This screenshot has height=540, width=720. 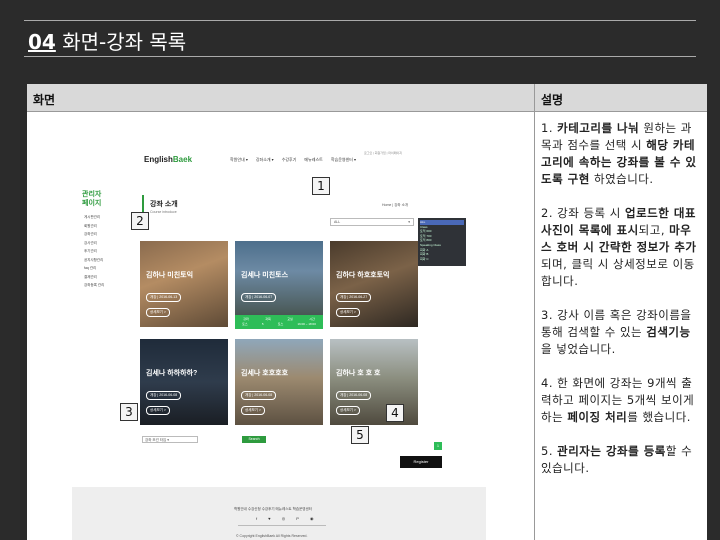 I want to click on course-title: 김세나 호호호호, so click(x=265, y=373).